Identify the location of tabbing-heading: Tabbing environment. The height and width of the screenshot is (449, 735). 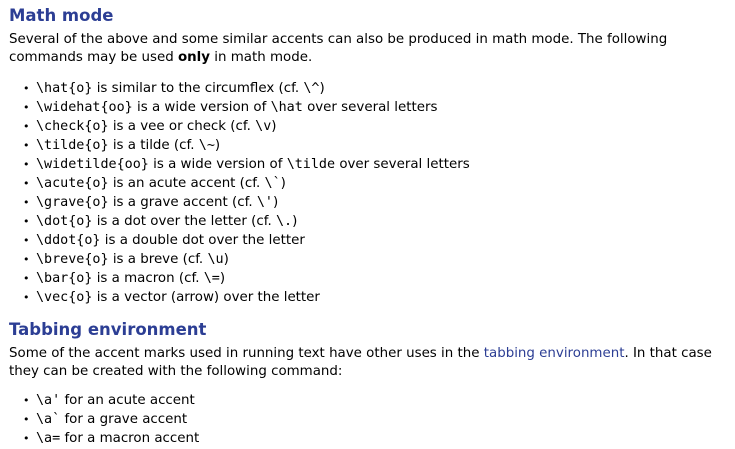
(108, 329).